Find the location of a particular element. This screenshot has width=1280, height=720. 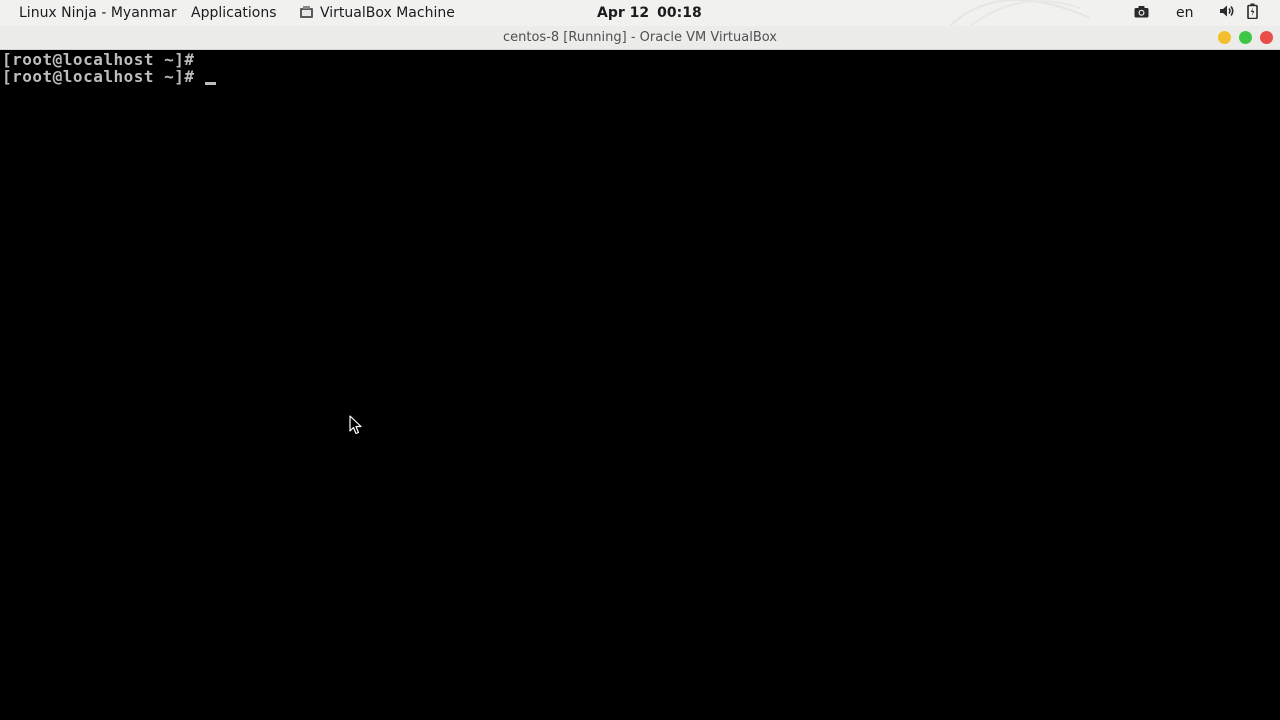

virtualbox-icon is located at coordinates (306, 13).